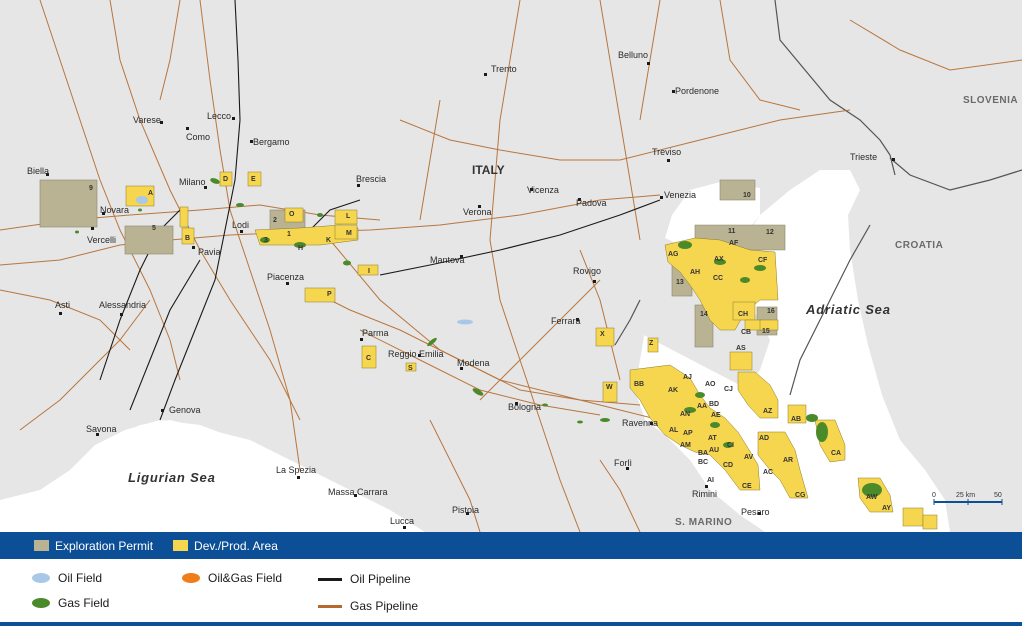  What do you see at coordinates (591, 203) in the screenshot?
I see `city-label: Padova` at bounding box center [591, 203].